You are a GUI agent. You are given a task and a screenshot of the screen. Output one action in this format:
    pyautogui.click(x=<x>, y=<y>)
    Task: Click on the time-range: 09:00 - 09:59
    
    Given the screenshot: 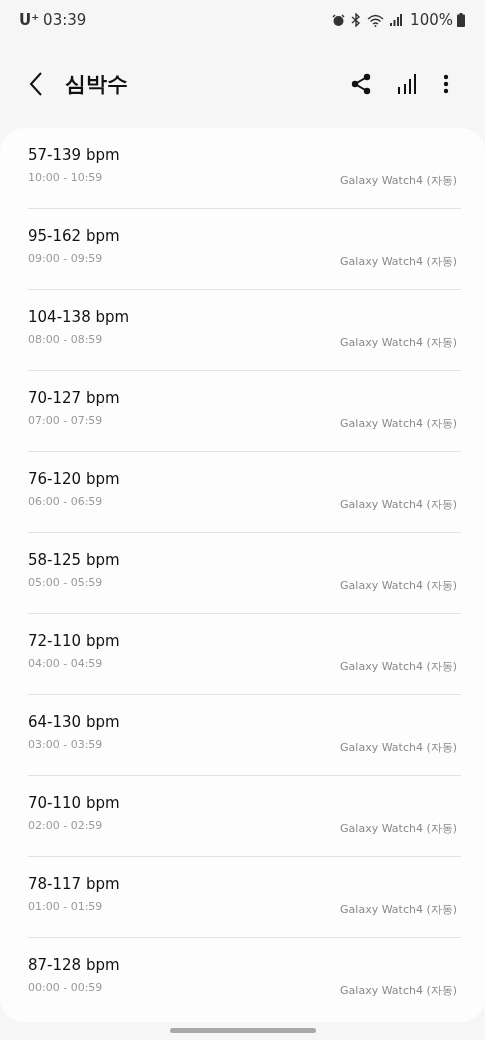 What is the action you would take?
    pyautogui.click(x=65, y=258)
    